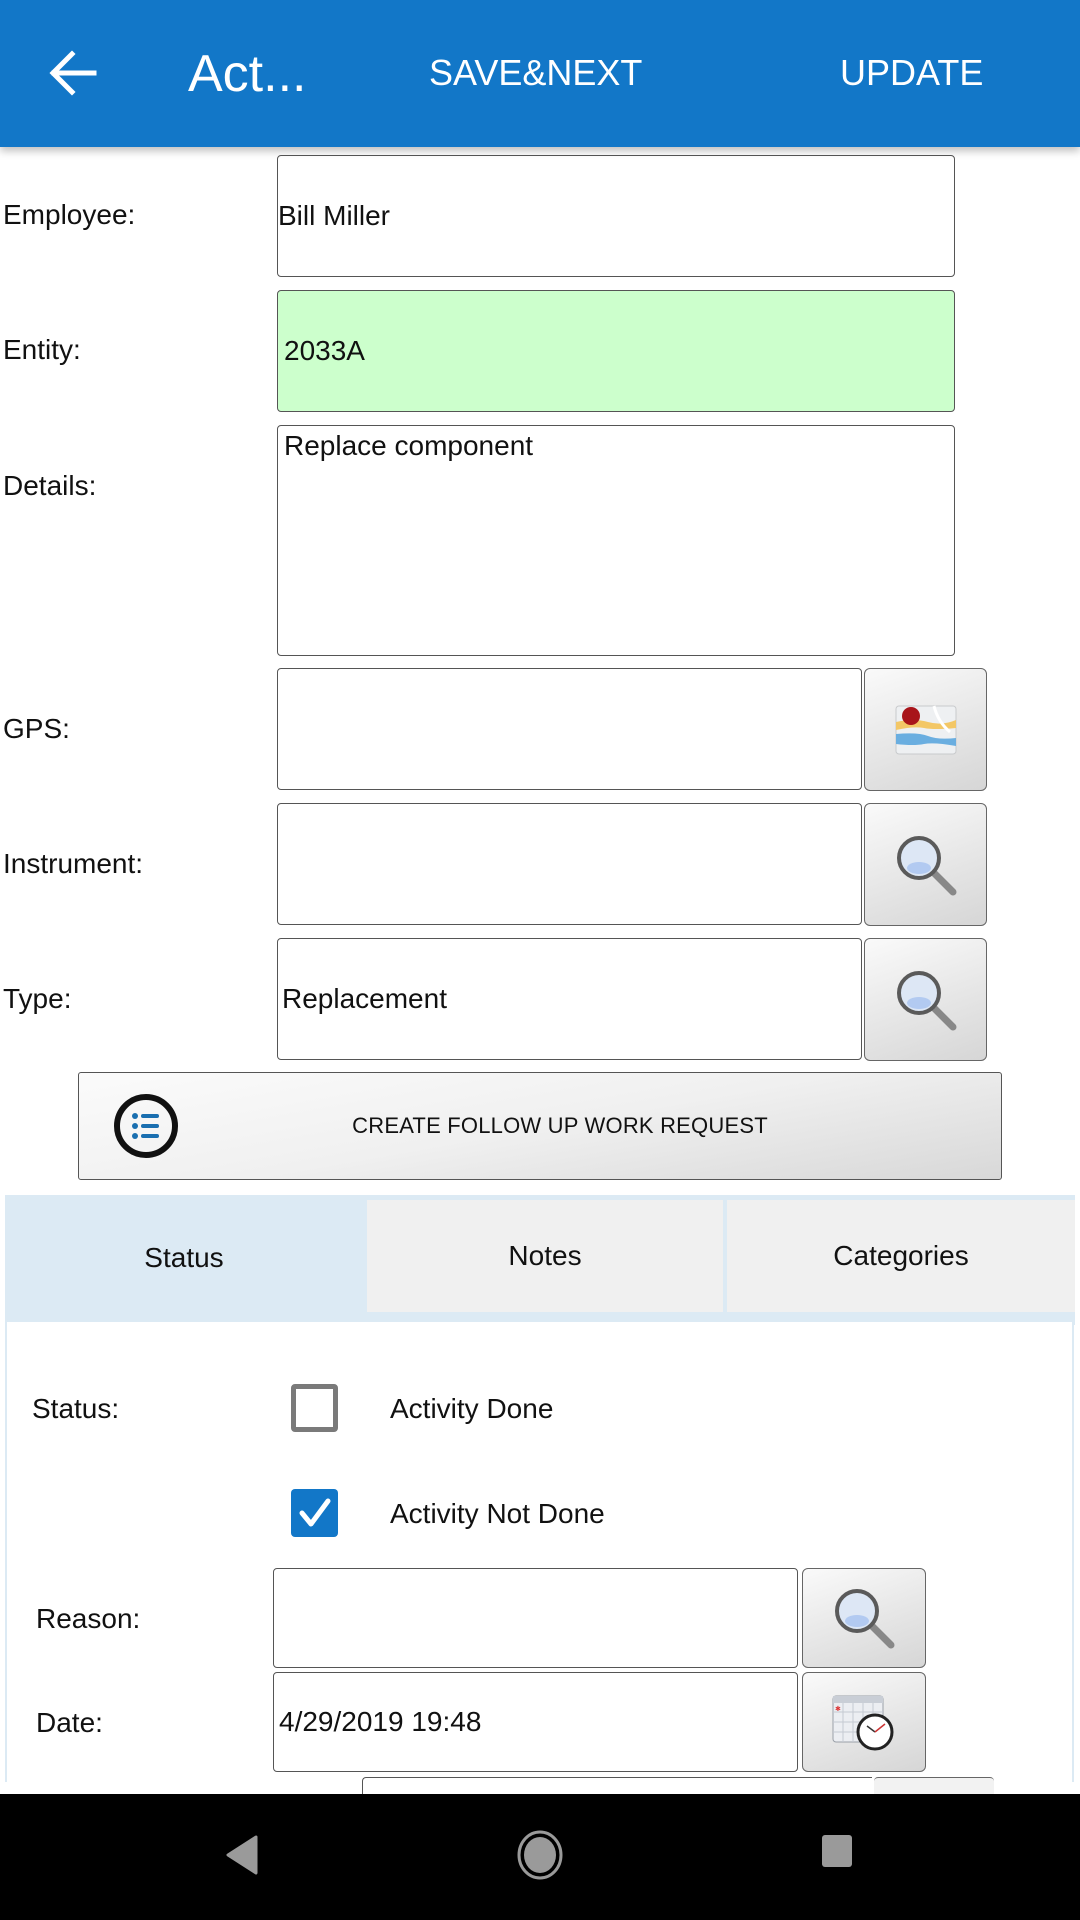 The height and width of the screenshot is (1920, 1080). What do you see at coordinates (497, 1514) in the screenshot?
I see `activity-not-done-label: Activity Not Done` at bounding box center [497, 1514].